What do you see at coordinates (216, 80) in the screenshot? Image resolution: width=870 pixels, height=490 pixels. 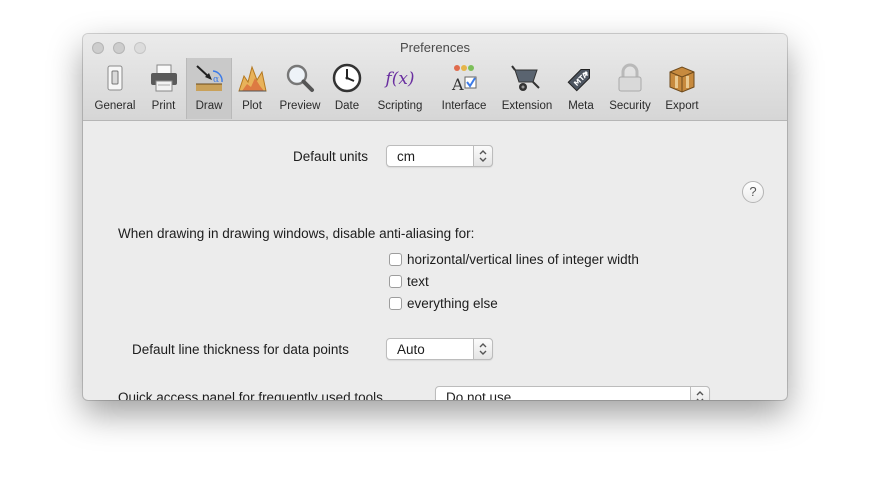 I see `svg-text: α` at bounding box center [216, 80].